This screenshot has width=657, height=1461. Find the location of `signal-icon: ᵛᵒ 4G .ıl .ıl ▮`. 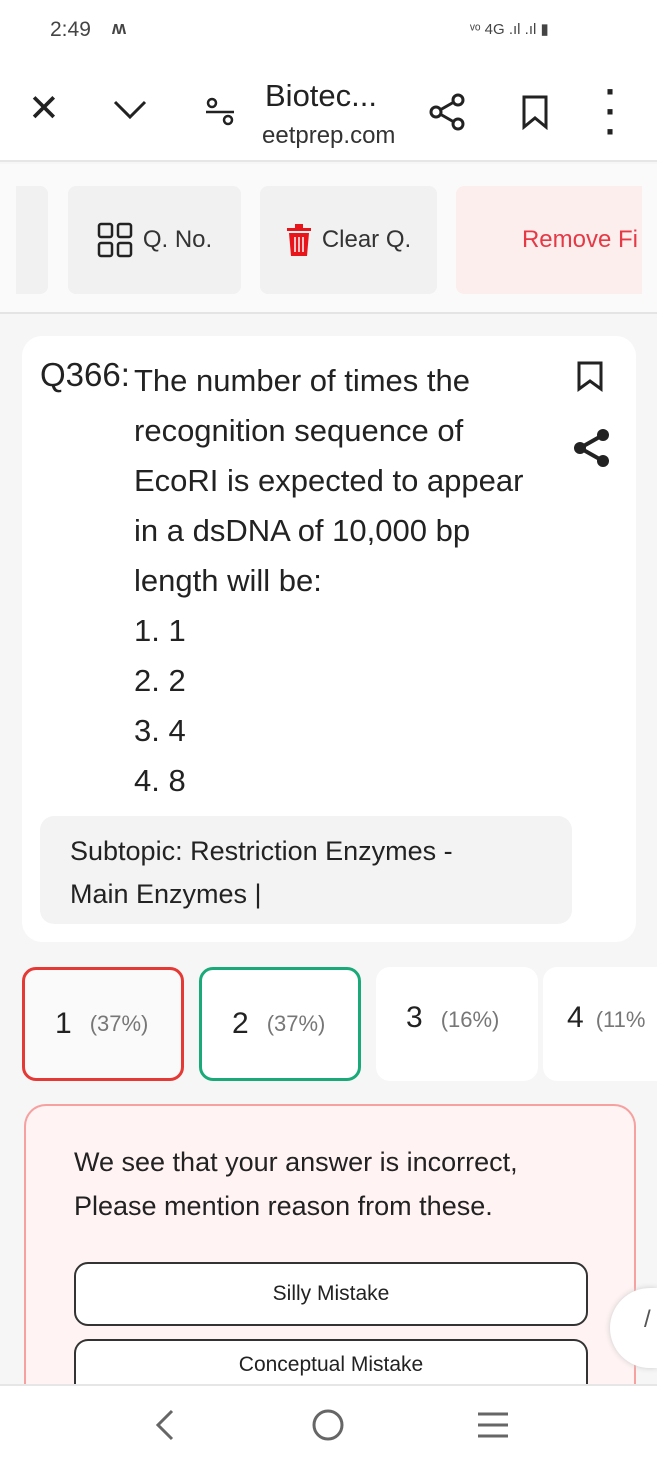

signal-icon: ᵛᵒ 4G .ıl .ıl ▮ is located at coordinates (509, 29).